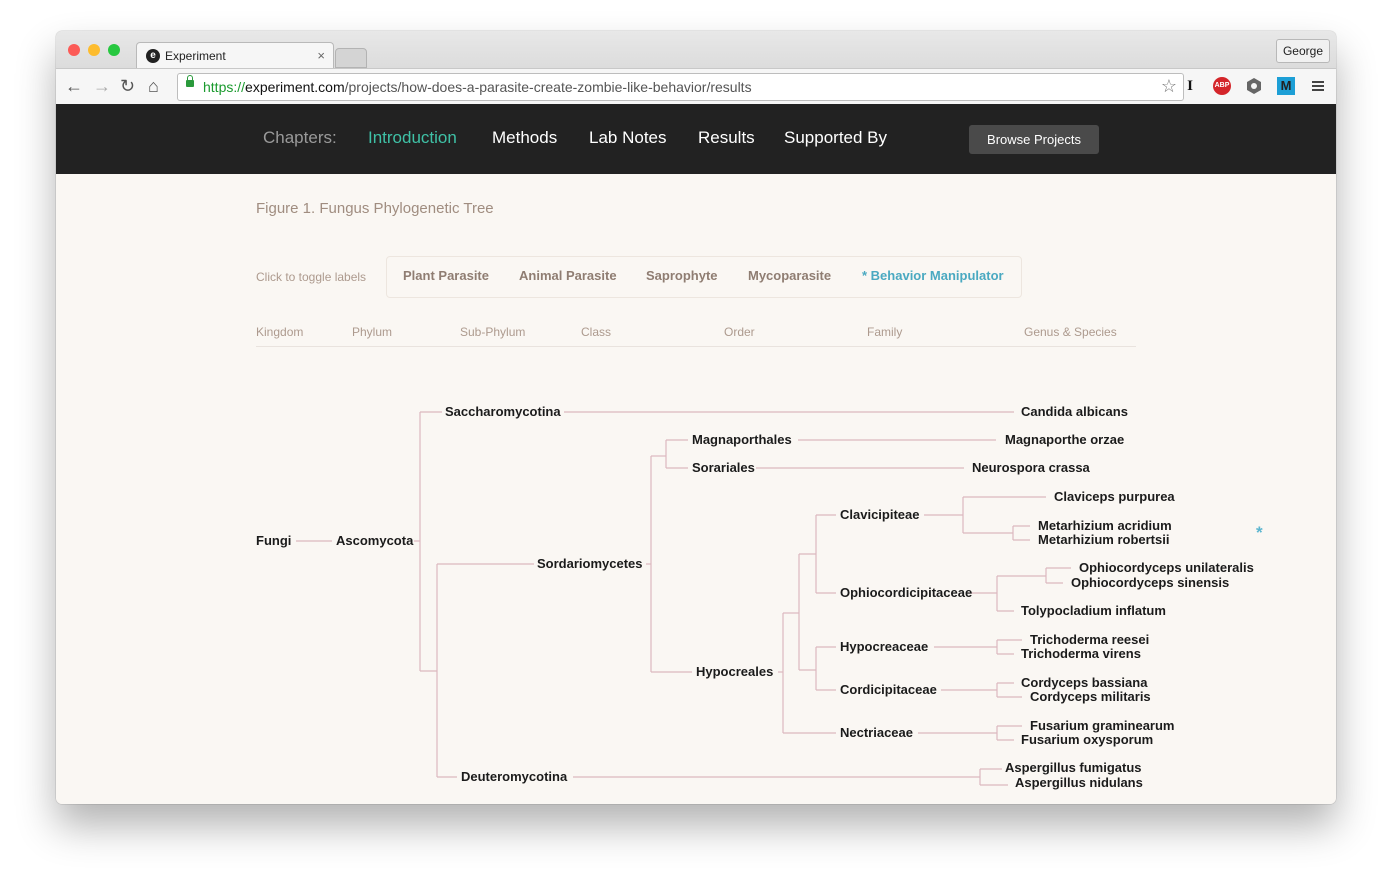 The width and height of the screenshot is (1392, 885). What do you see at coordinates (1079, 782) in the screenshot?
I see `node-species: Aspergillus nidulans` at bounding box center [1079, 782].